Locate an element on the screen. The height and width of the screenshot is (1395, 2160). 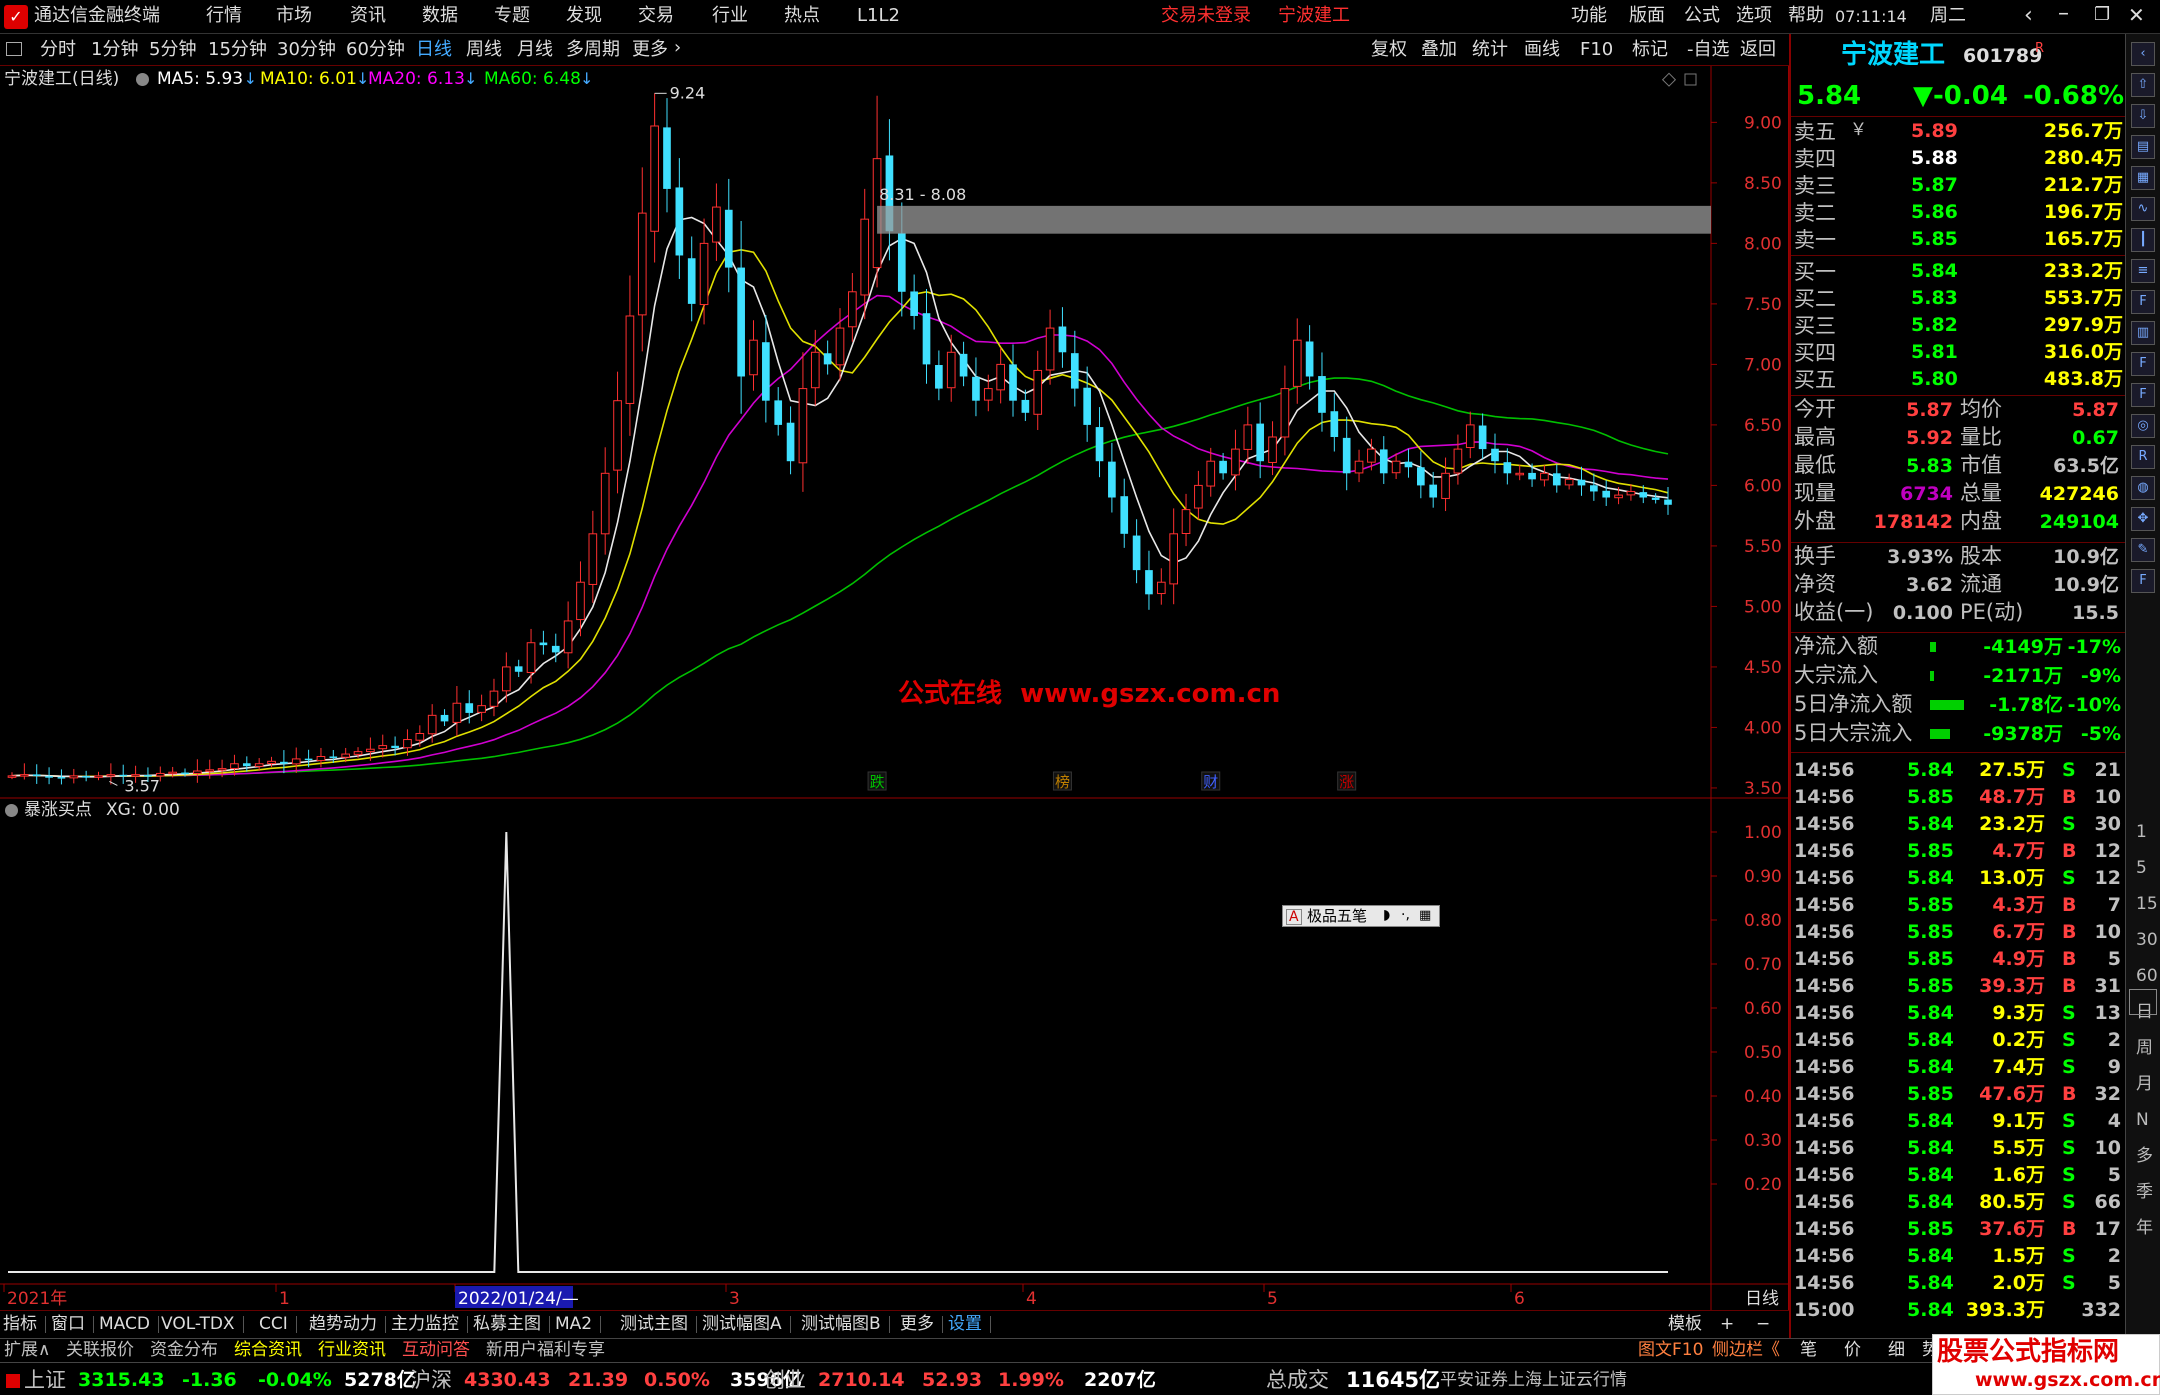
tool-btn-6: -自选 is located at coordinates (1708, 50).